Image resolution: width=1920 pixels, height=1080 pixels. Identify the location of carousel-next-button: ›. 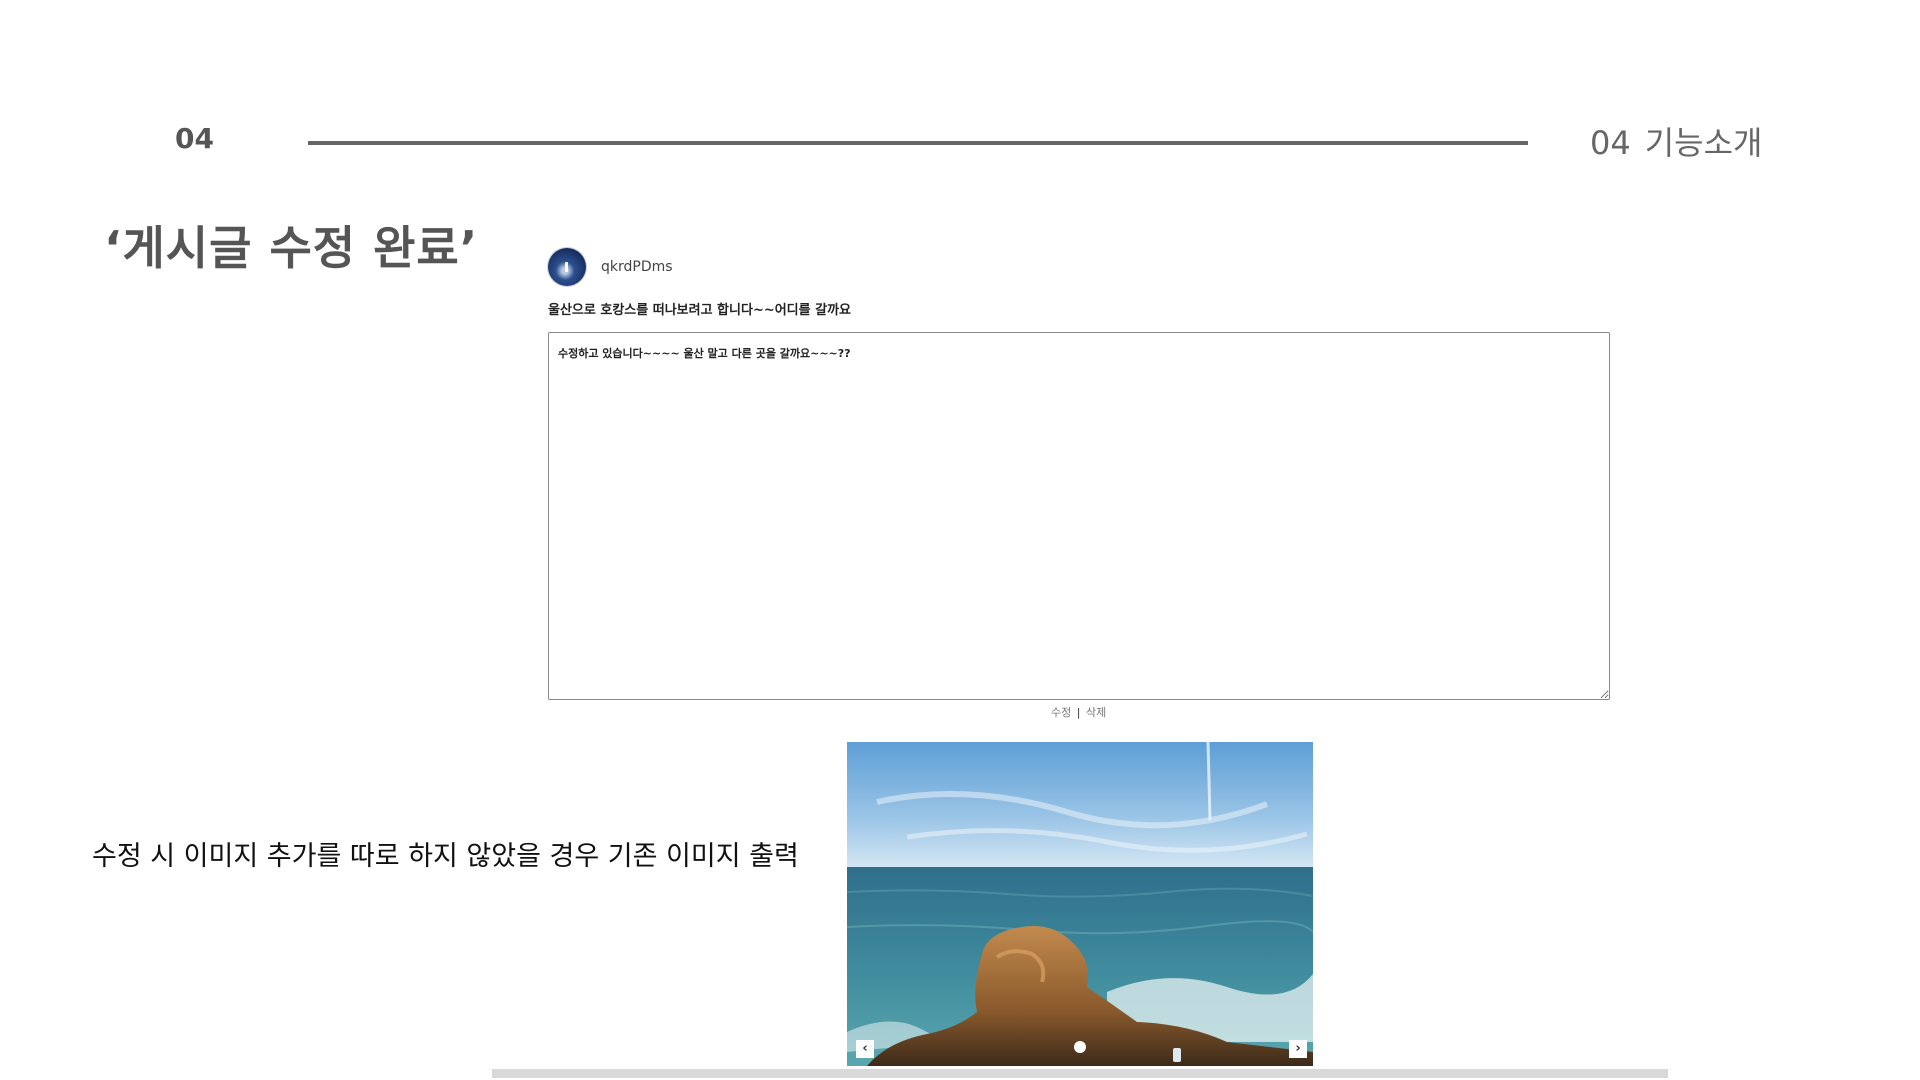
(1298, 1049).